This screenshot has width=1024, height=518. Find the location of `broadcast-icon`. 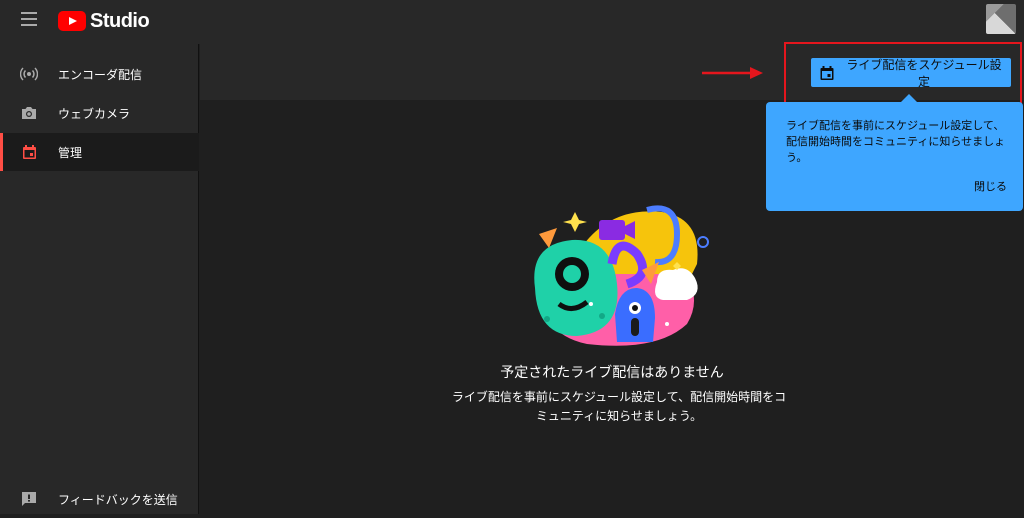

broadcast-icon is located at coordinates (29, 74).